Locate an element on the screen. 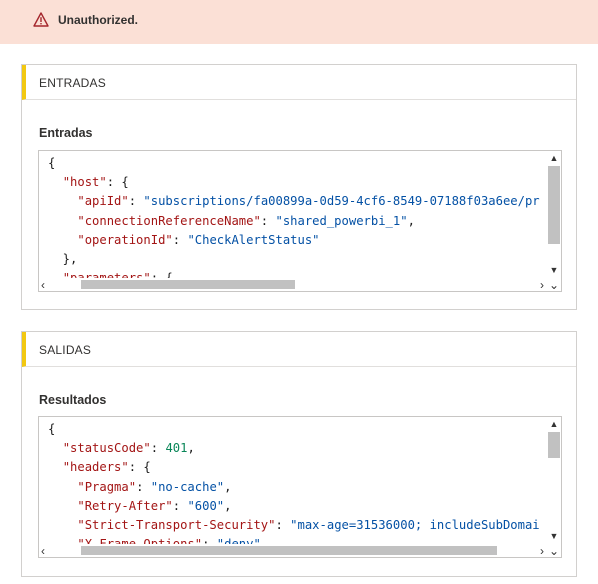 Image resolution: width=598 pixels, height=584 pixels. outputs-field-label: Resultados is located at coordinates (73, 400).